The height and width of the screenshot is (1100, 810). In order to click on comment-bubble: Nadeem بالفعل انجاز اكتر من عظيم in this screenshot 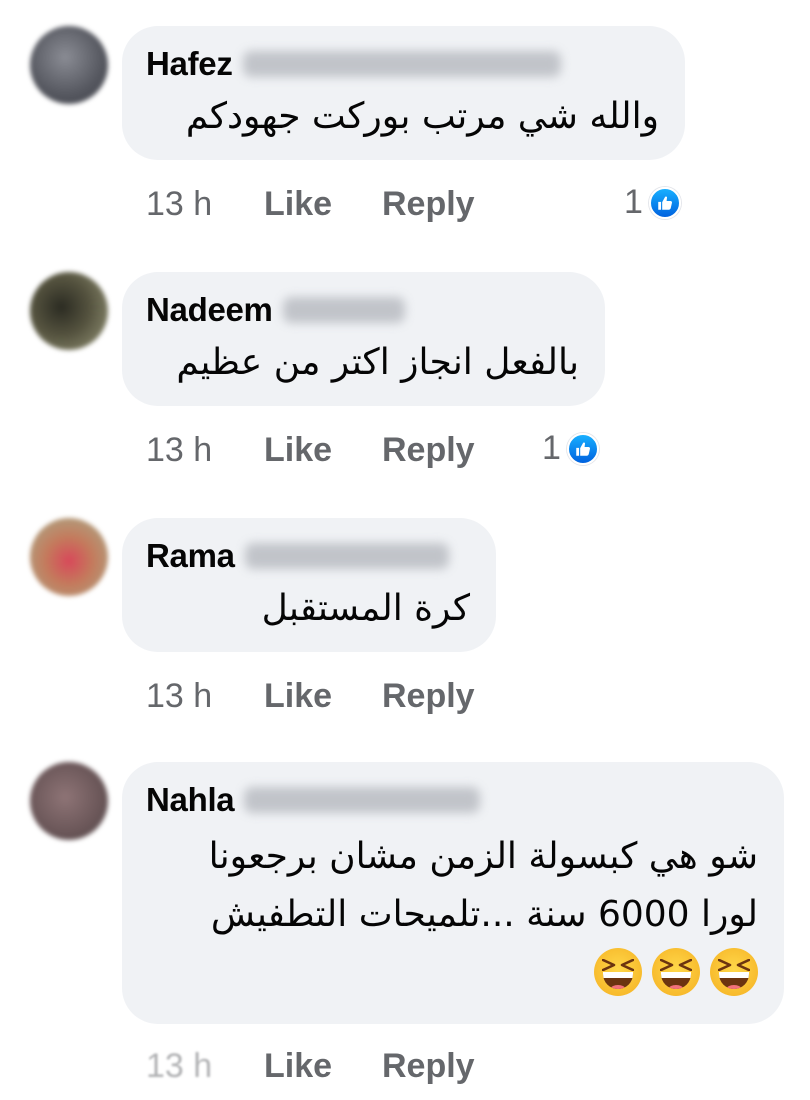, I will do `click(363, 339)`.